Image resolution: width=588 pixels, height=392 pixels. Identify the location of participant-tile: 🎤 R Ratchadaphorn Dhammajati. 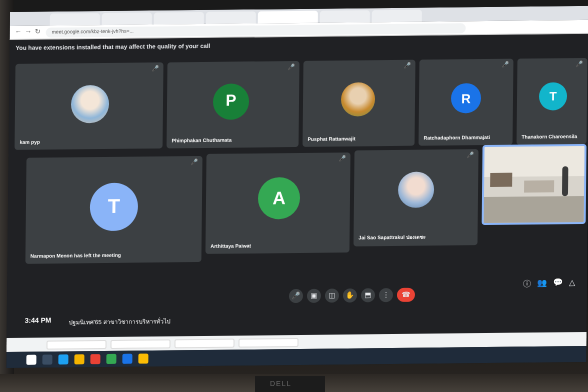
(466, 102).